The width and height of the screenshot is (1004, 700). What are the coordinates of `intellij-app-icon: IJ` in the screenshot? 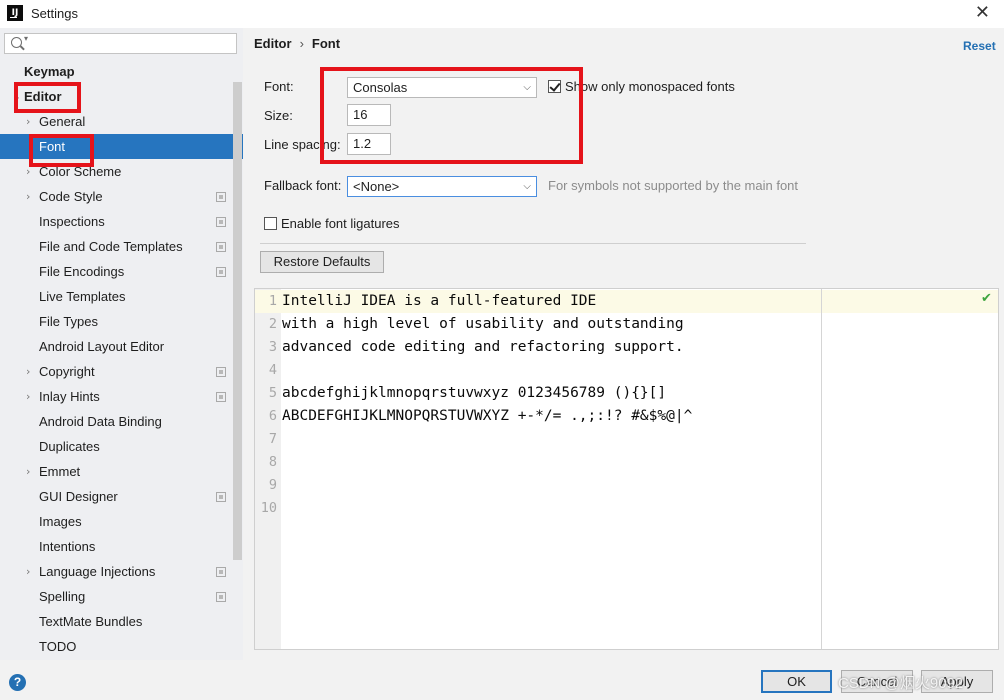 It's located at (15, 13).